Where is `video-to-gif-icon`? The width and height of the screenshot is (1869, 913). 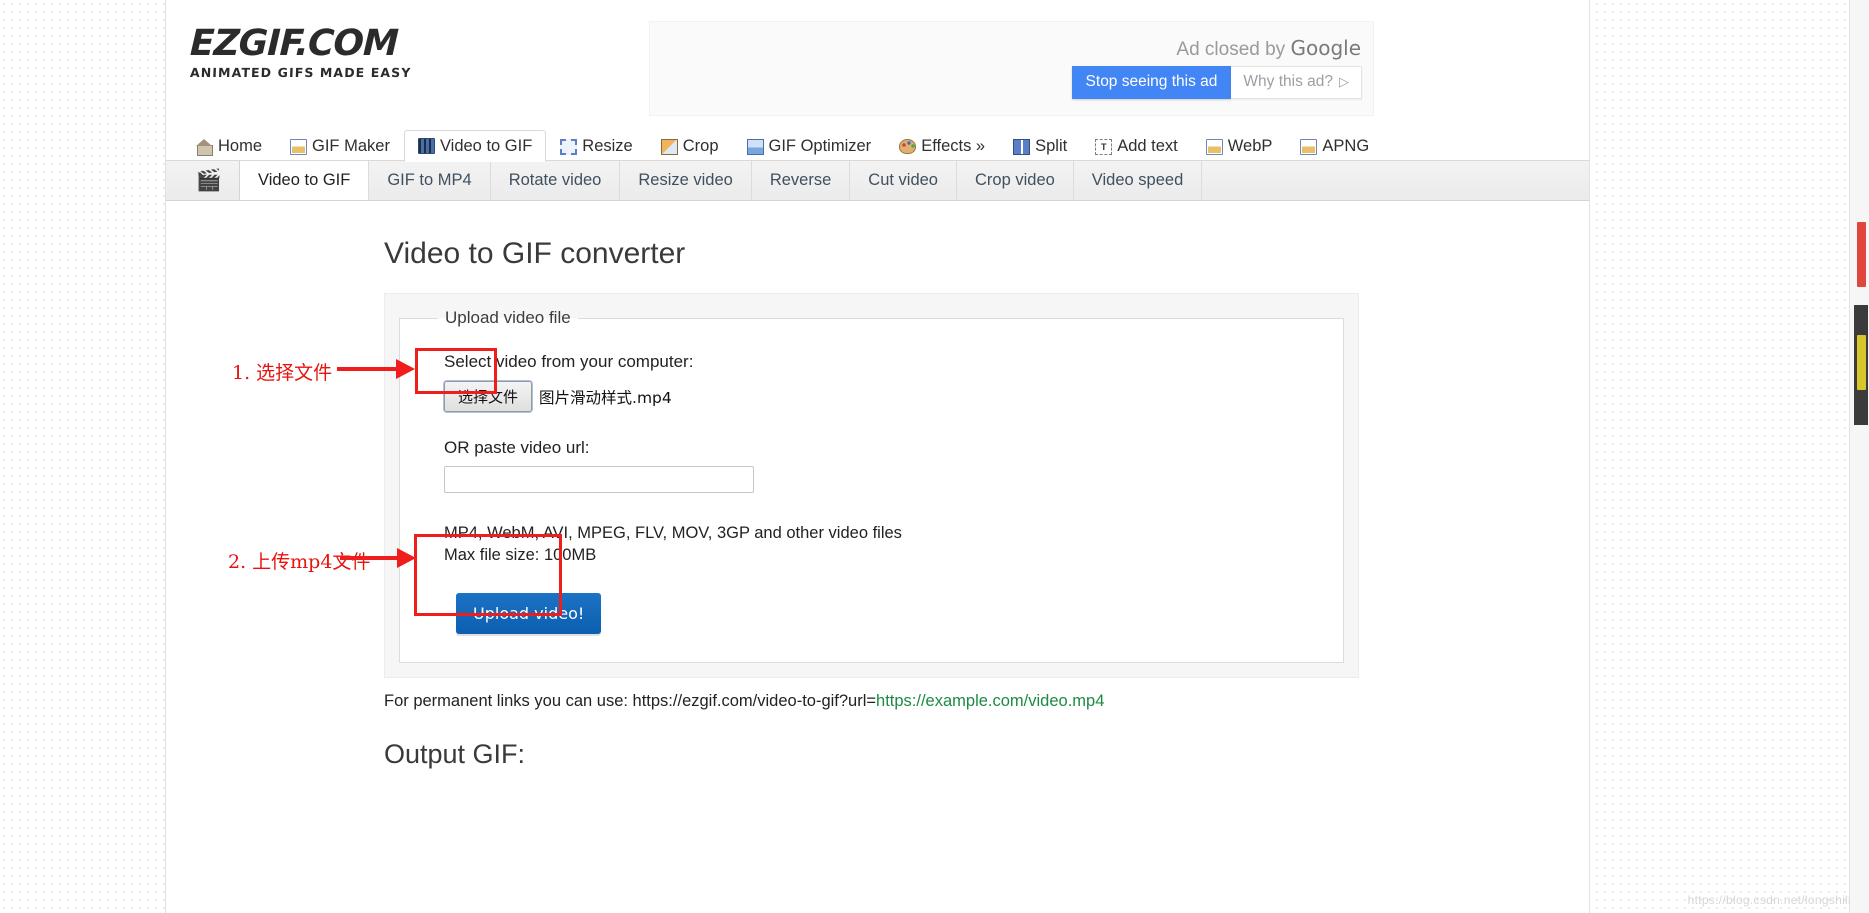
video-to-gif-icon is located at coordinates (426, 146).